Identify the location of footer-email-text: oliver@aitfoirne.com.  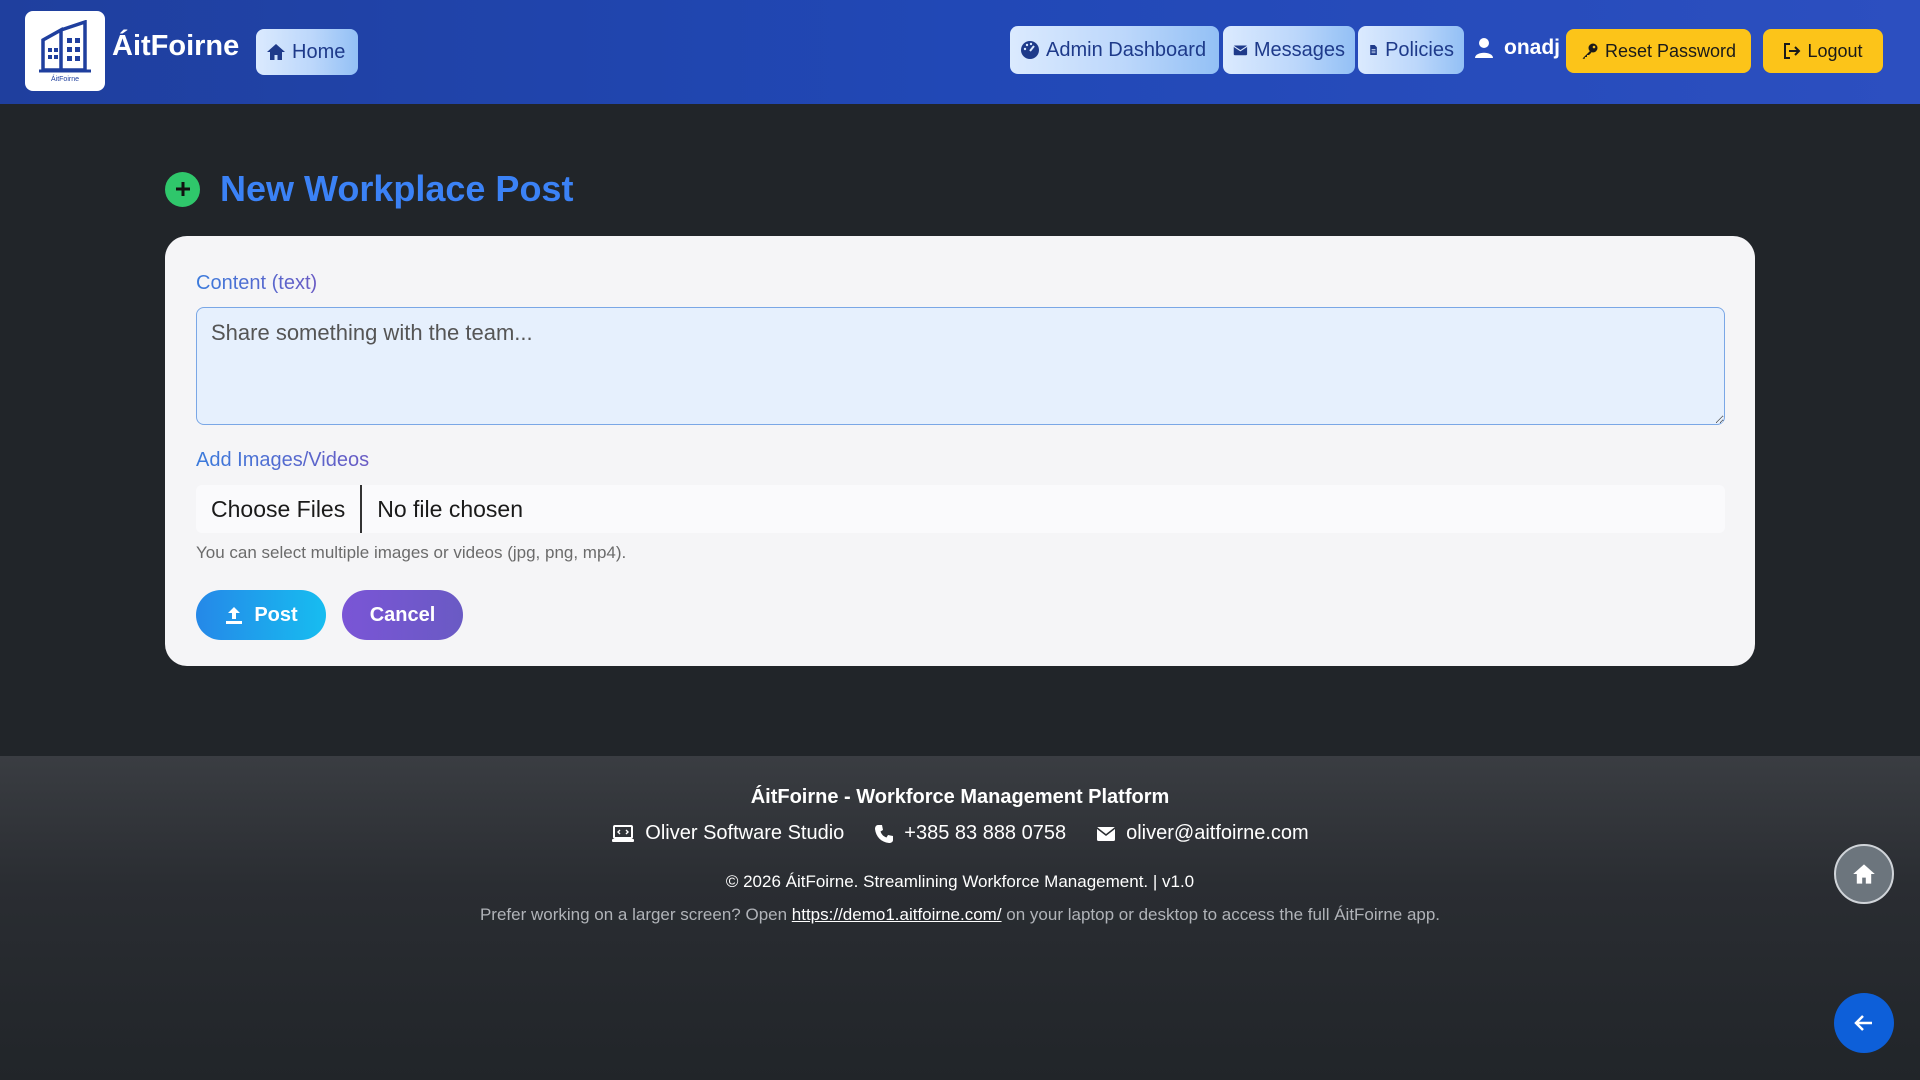
(1217, 833).